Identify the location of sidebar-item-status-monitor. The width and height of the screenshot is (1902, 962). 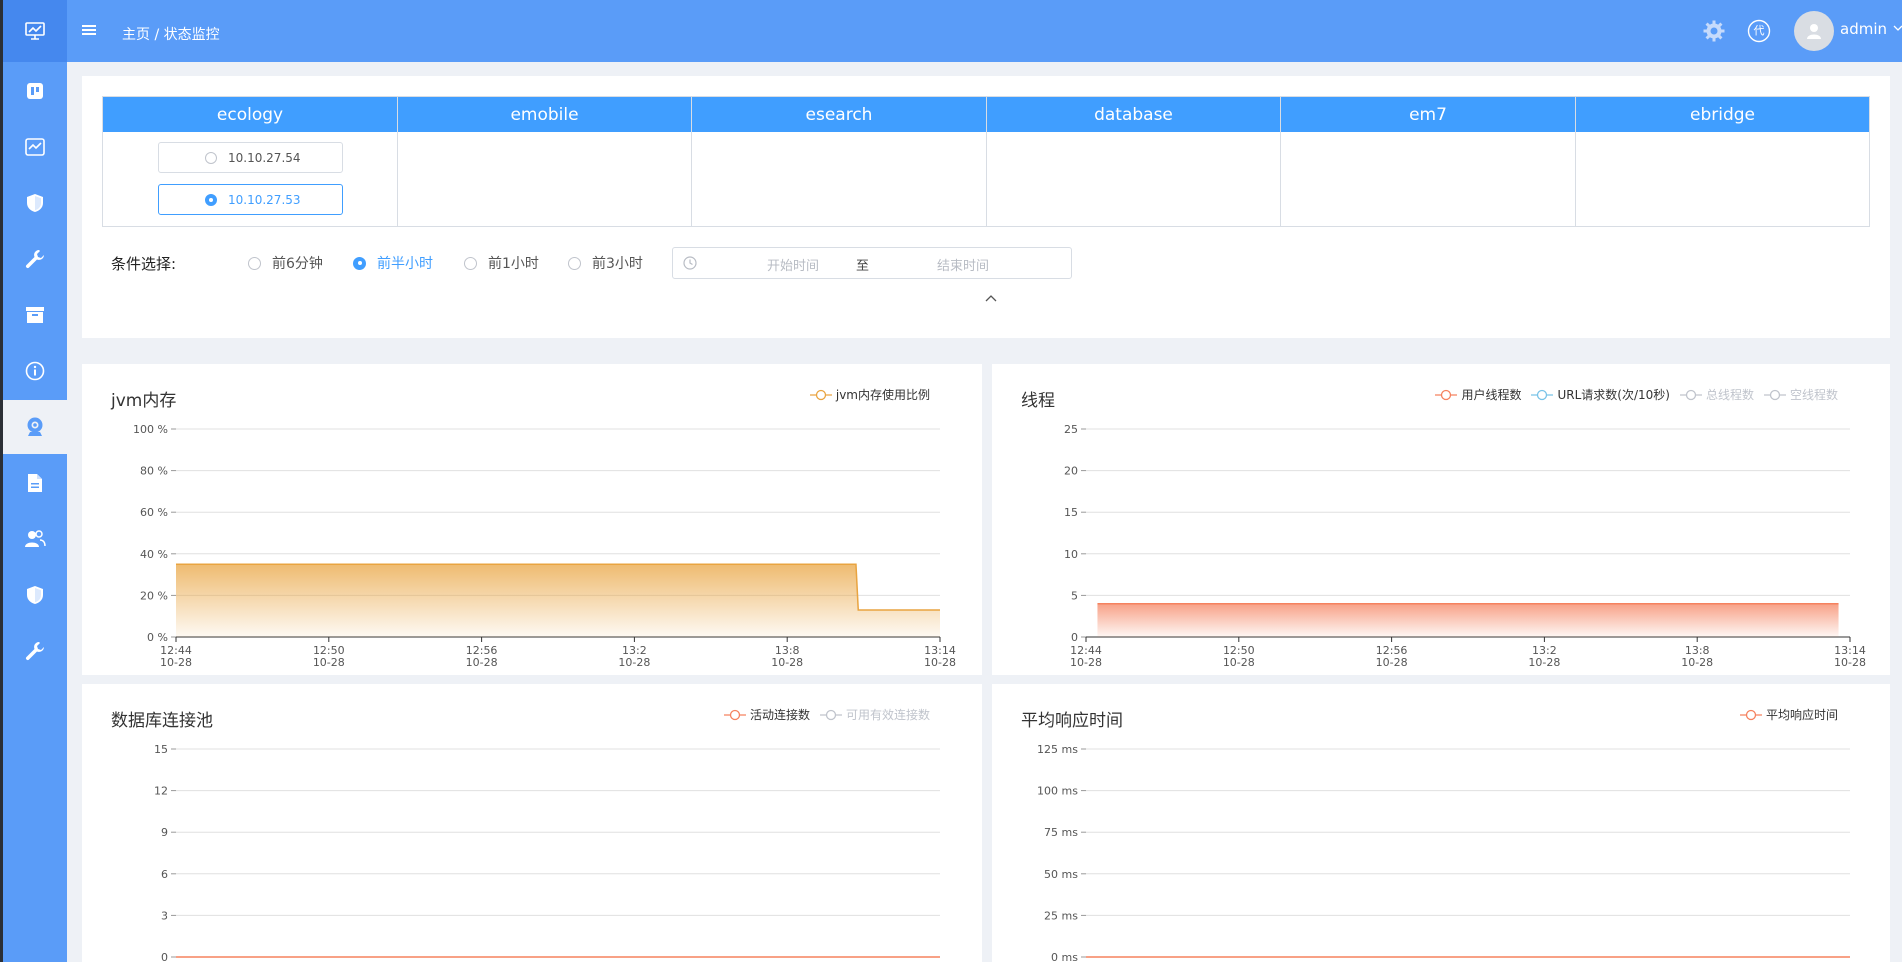
(35, 427).